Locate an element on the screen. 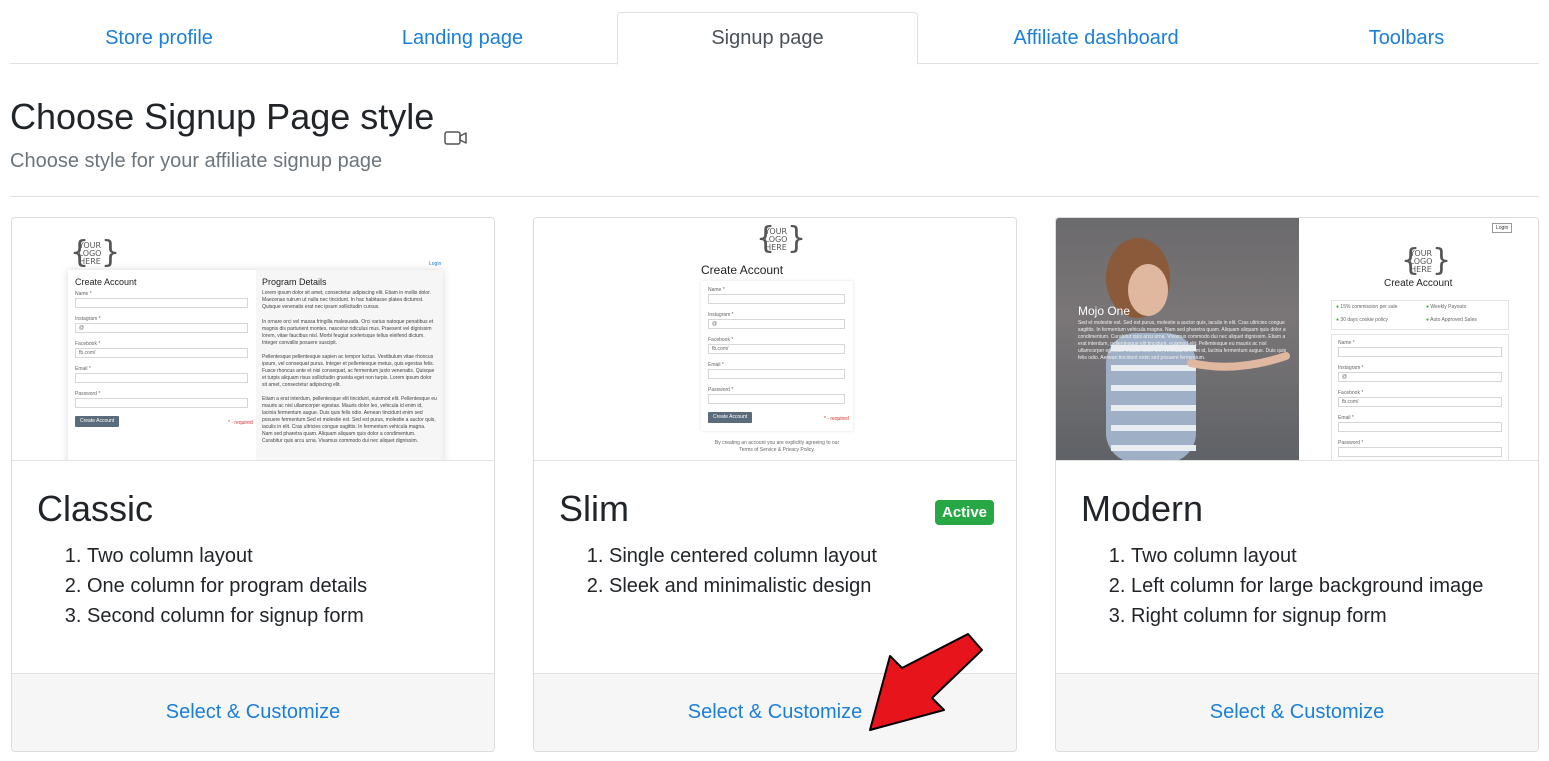  perk-item: ● 15% commission per sale is located at coordinates (1367, 307).